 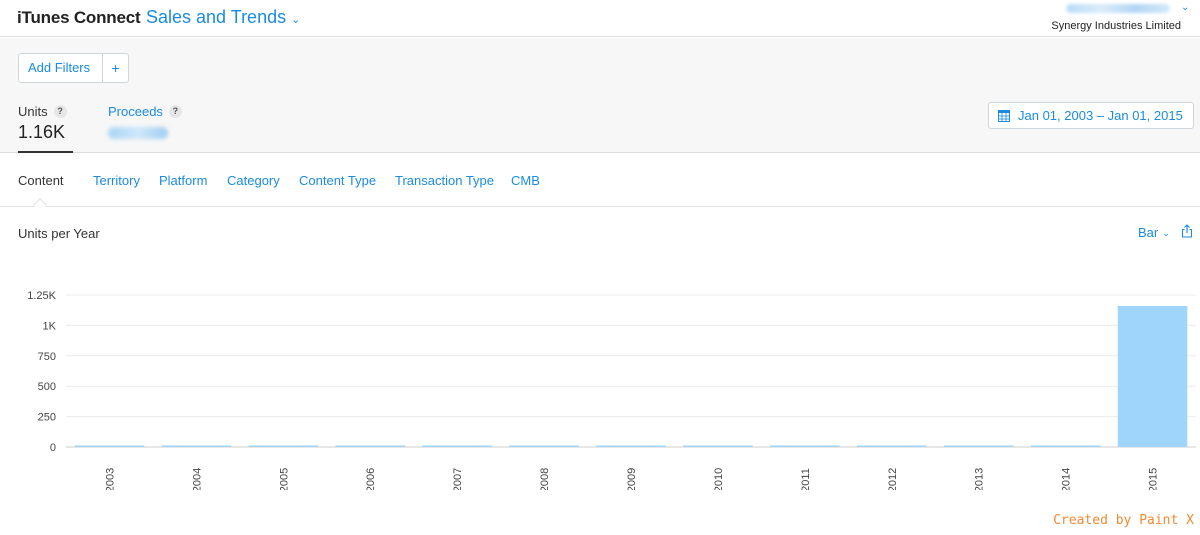 What do you see at coordinates (115, 68) in the screenshot?
I see `add-filter-plus-button: +` at bounding box center [115, 68].